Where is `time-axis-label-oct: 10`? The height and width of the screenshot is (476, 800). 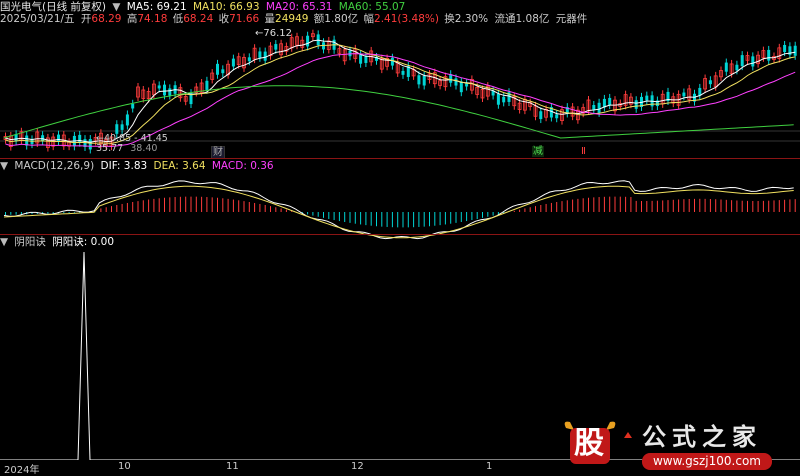
time-axis-label-oct: 10 is located at coordinates (124, 466).